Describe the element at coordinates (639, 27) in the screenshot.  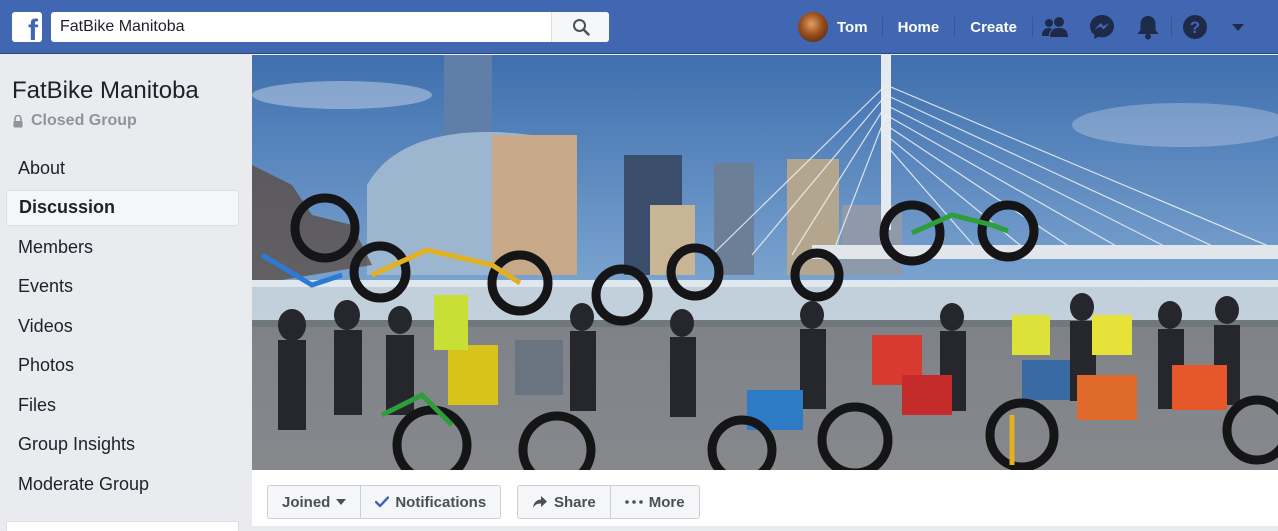
I see `top-navigation-bar: f Tom Home Create` at that location.